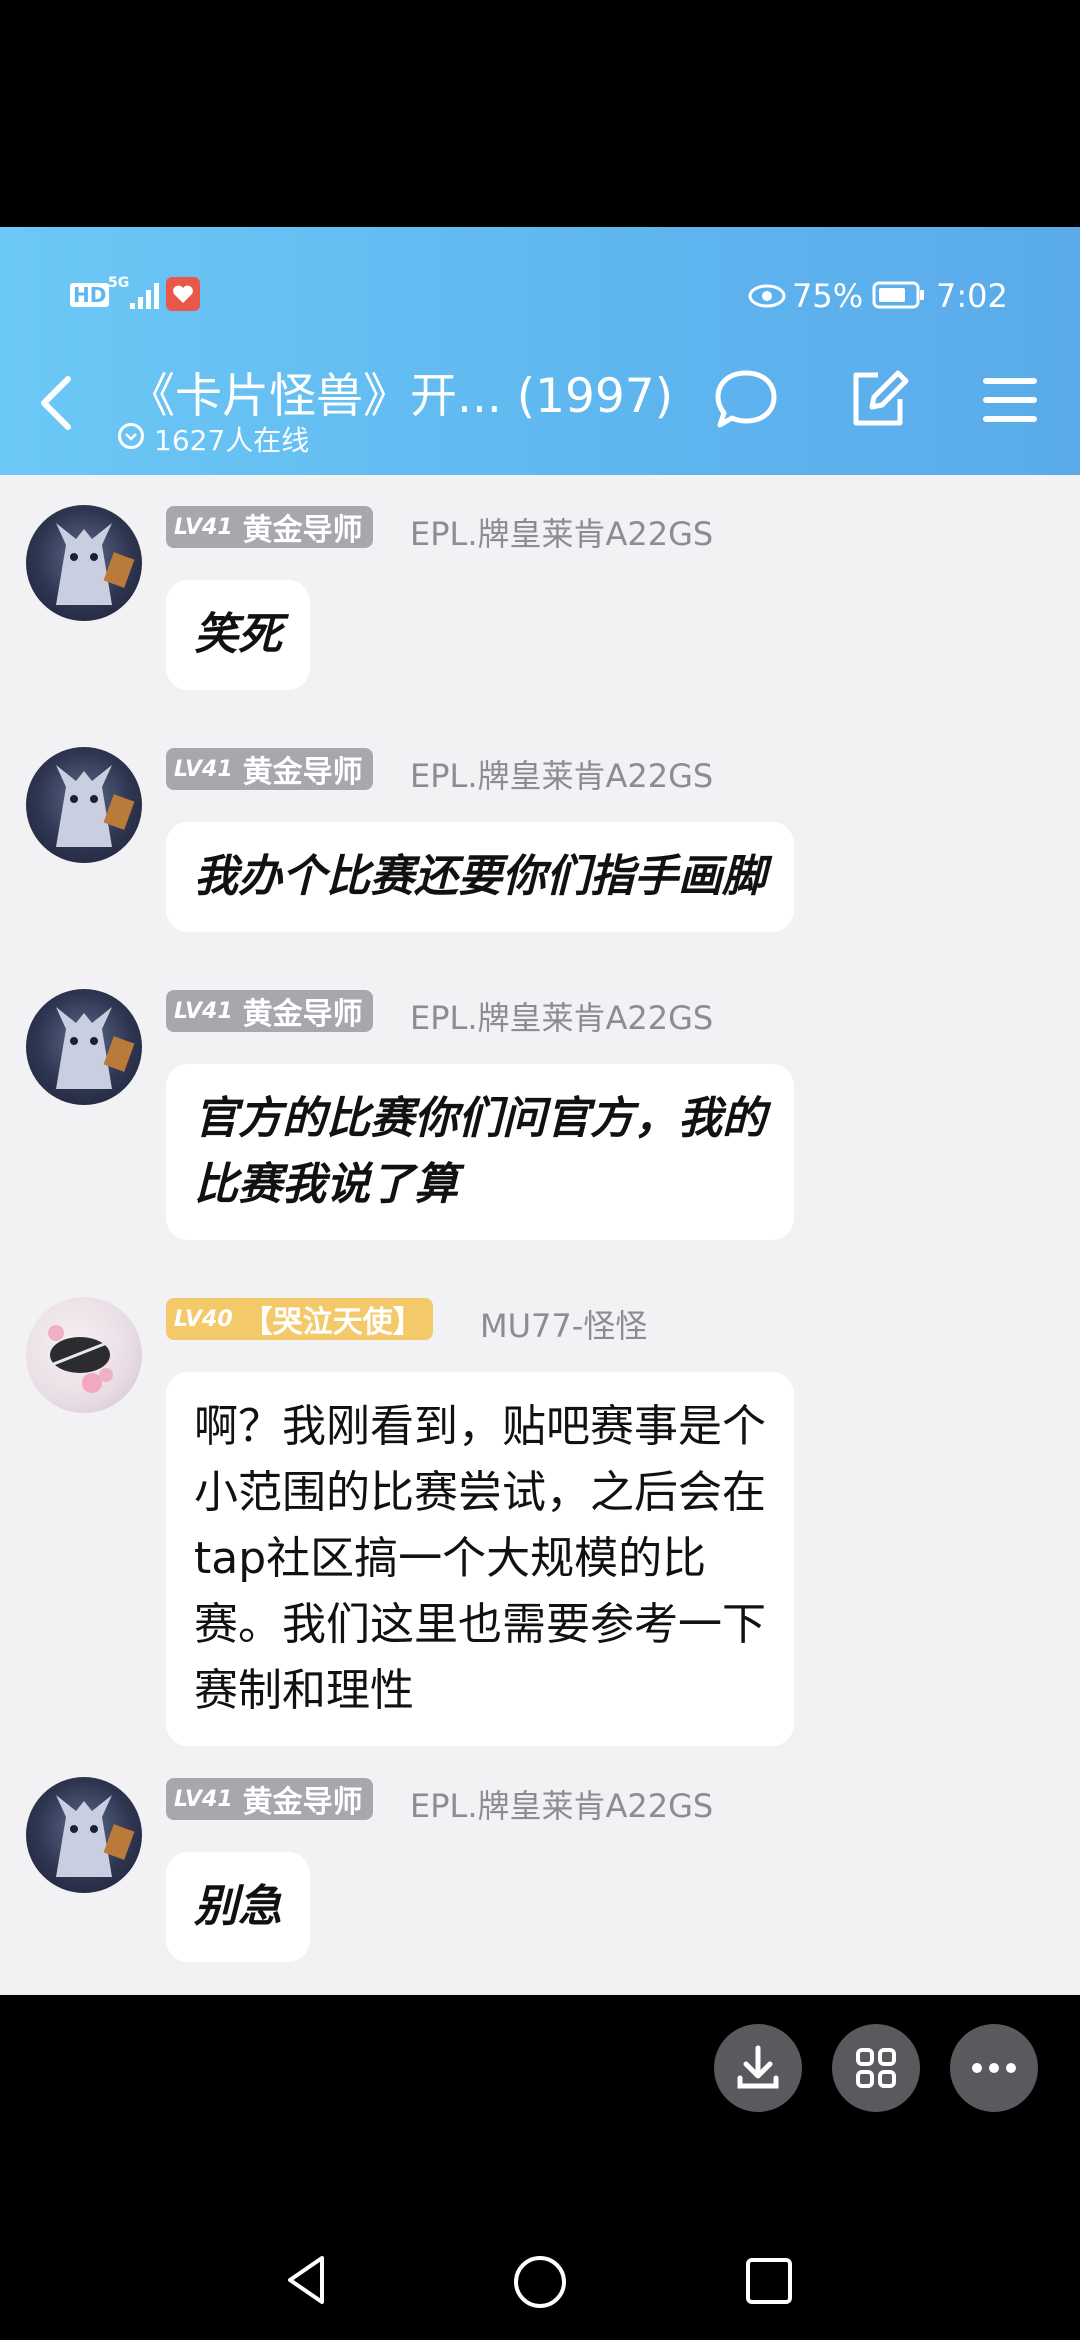 This screenshot has width=1080, height=2340. I want to click on user-level-badge: LV40 【哭泣天使】, so click(299, 1319).